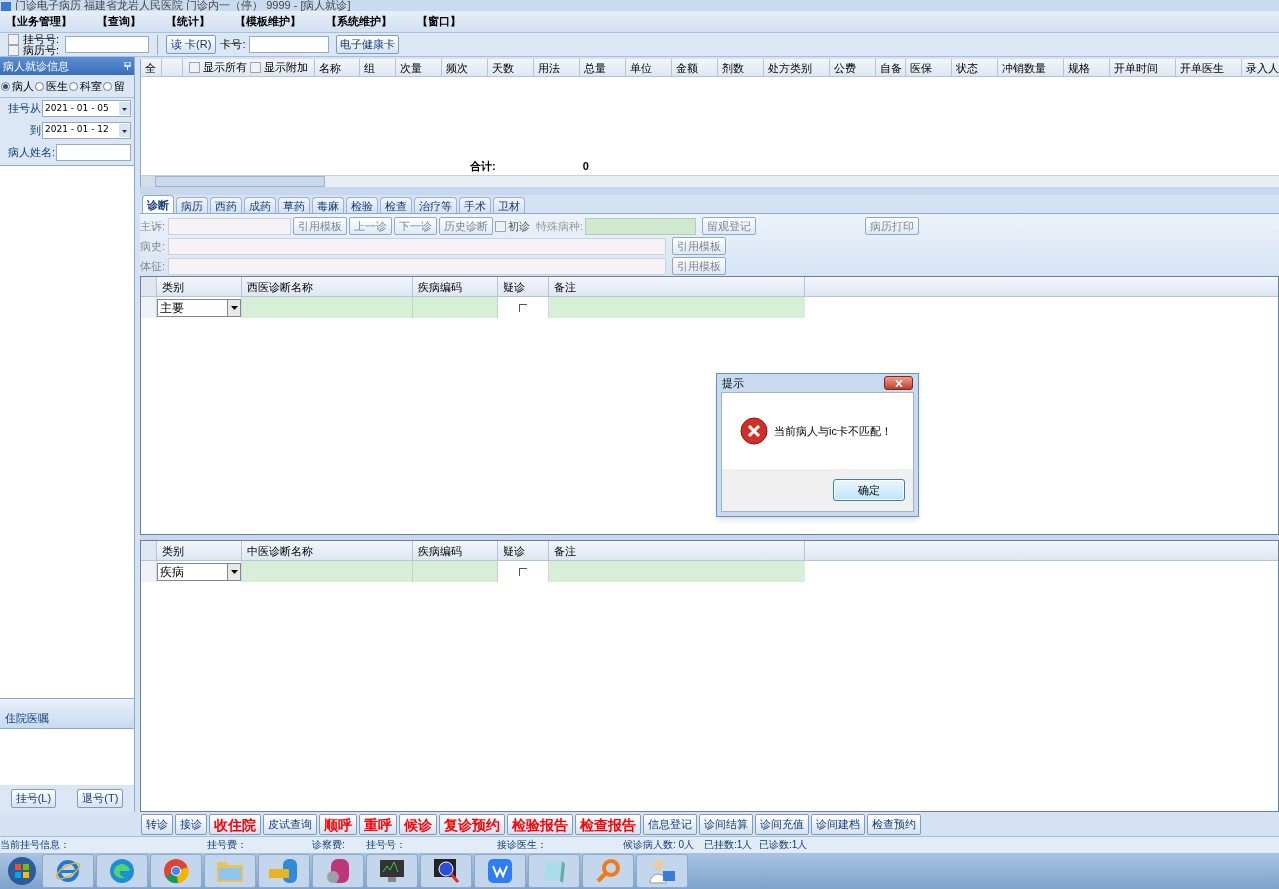 This screenshot has width=1279, height=889. What do you see at coordinates (729, 226) in the screenshot?
I see `observation-button: 留观登记` at bounding box center [729, 226].